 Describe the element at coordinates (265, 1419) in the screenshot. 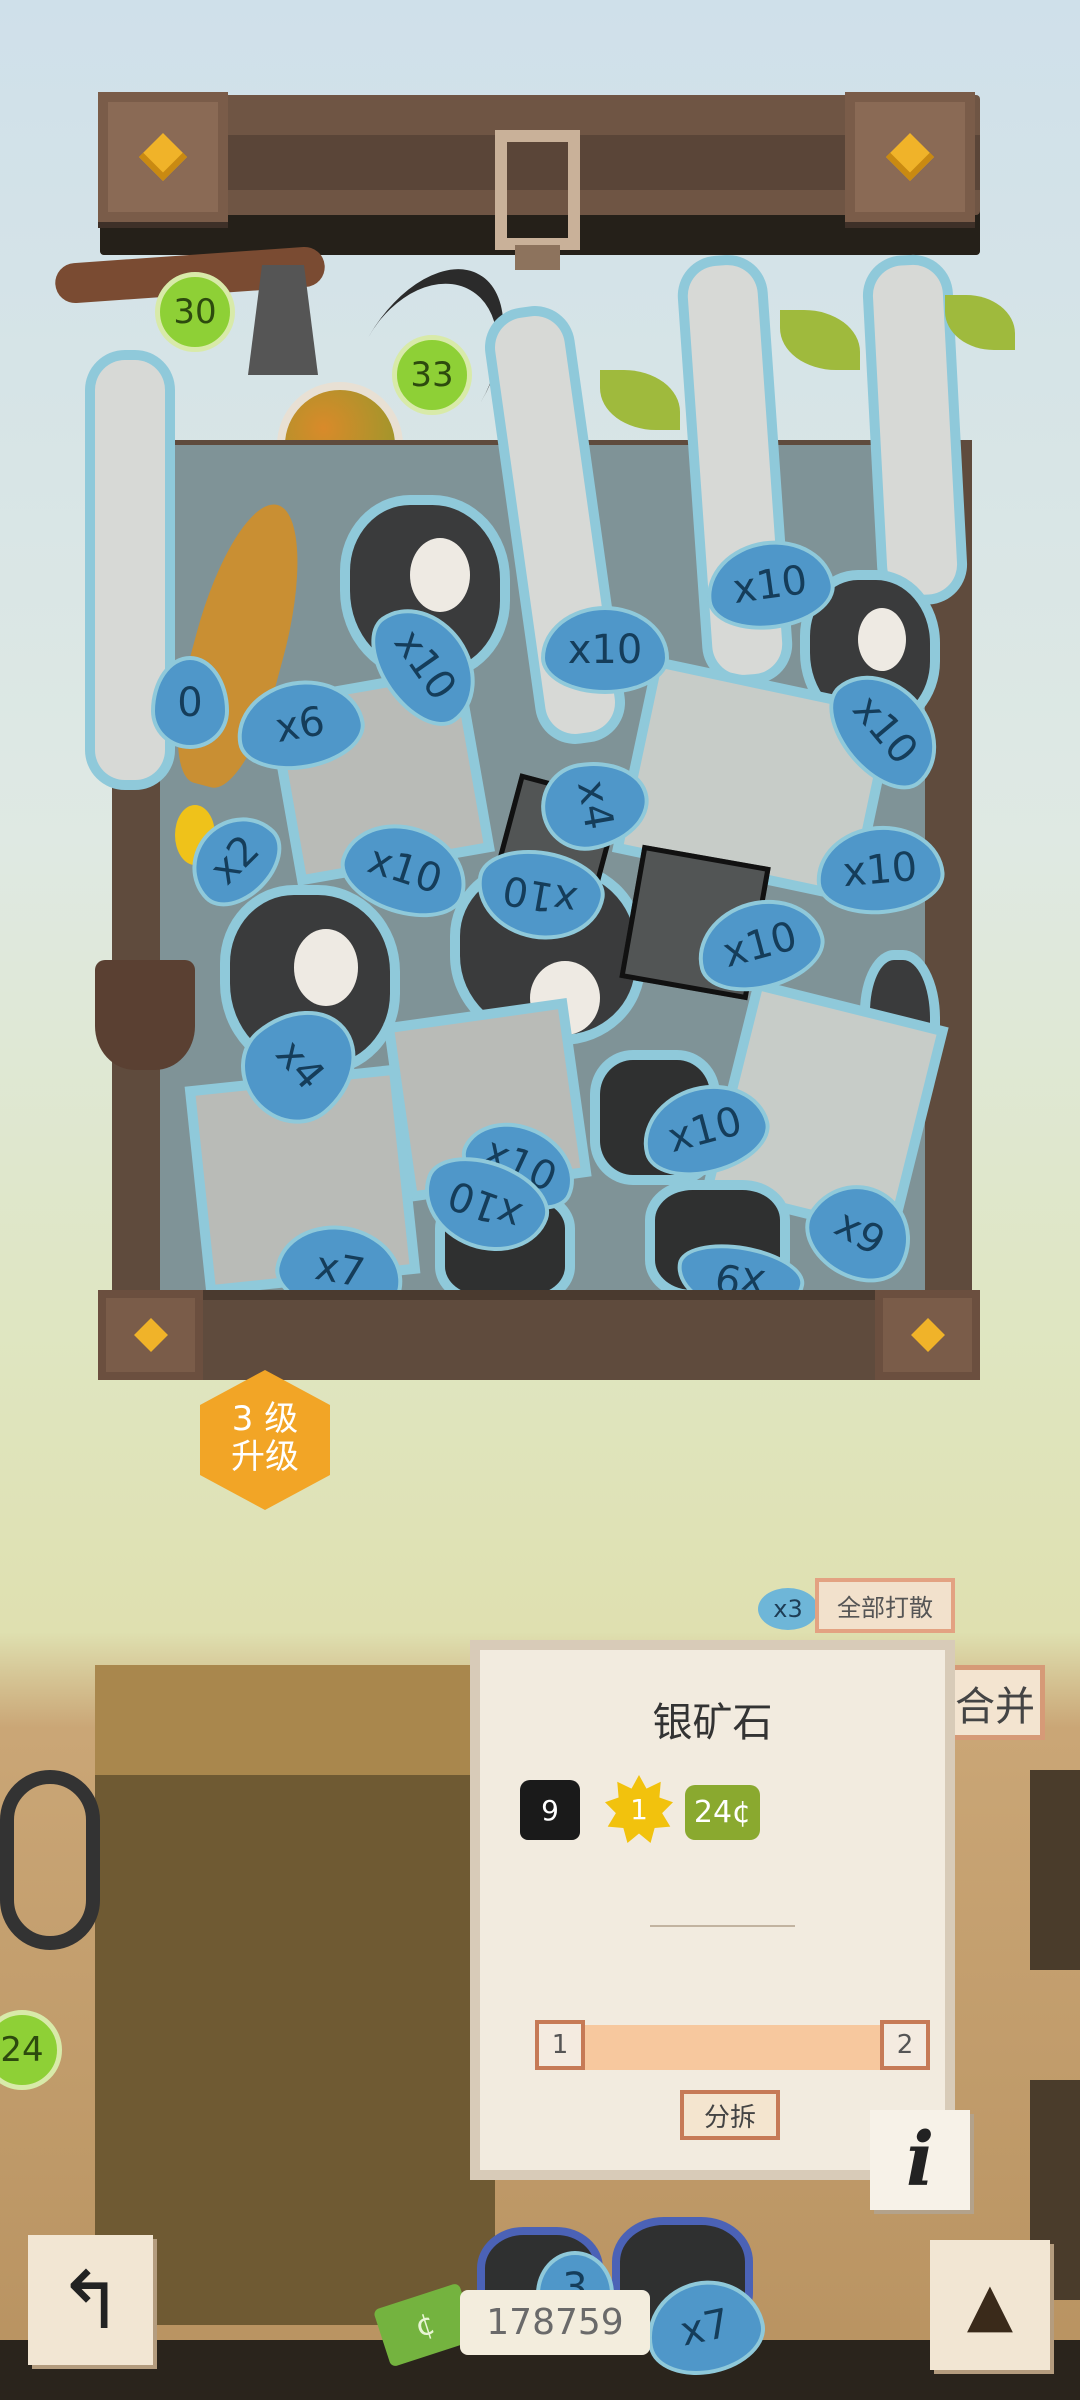

I see `level-label: 3 级` at that location.